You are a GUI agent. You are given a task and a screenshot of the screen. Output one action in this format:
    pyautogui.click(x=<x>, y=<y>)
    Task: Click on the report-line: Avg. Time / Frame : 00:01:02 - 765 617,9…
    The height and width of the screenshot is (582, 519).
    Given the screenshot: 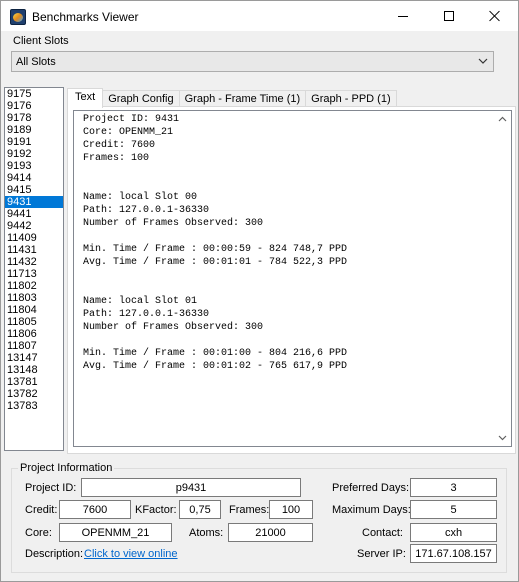 What is the action you would take?
    pyautogui.click(x=215, y=366)
    